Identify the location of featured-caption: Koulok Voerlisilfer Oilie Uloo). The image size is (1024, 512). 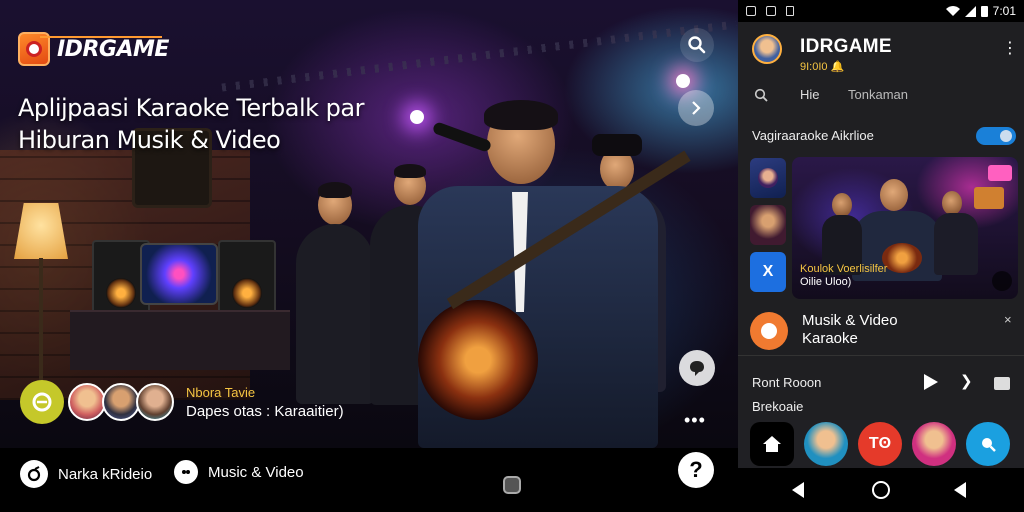
(843, 276).